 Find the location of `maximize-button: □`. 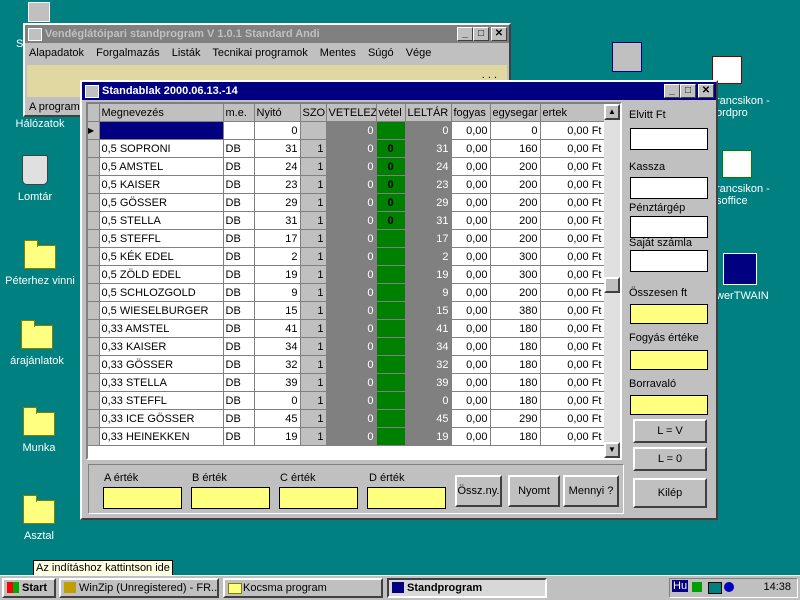

maximize-button: □ is located at coordinates (688, 91).